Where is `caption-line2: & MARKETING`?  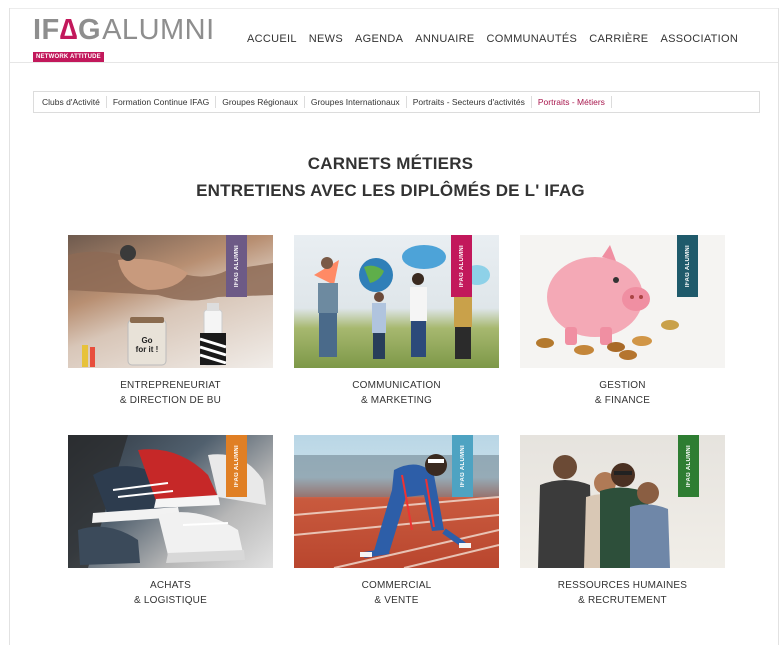 caption-line2: & MARKETING is located at coordinates (396, 400).